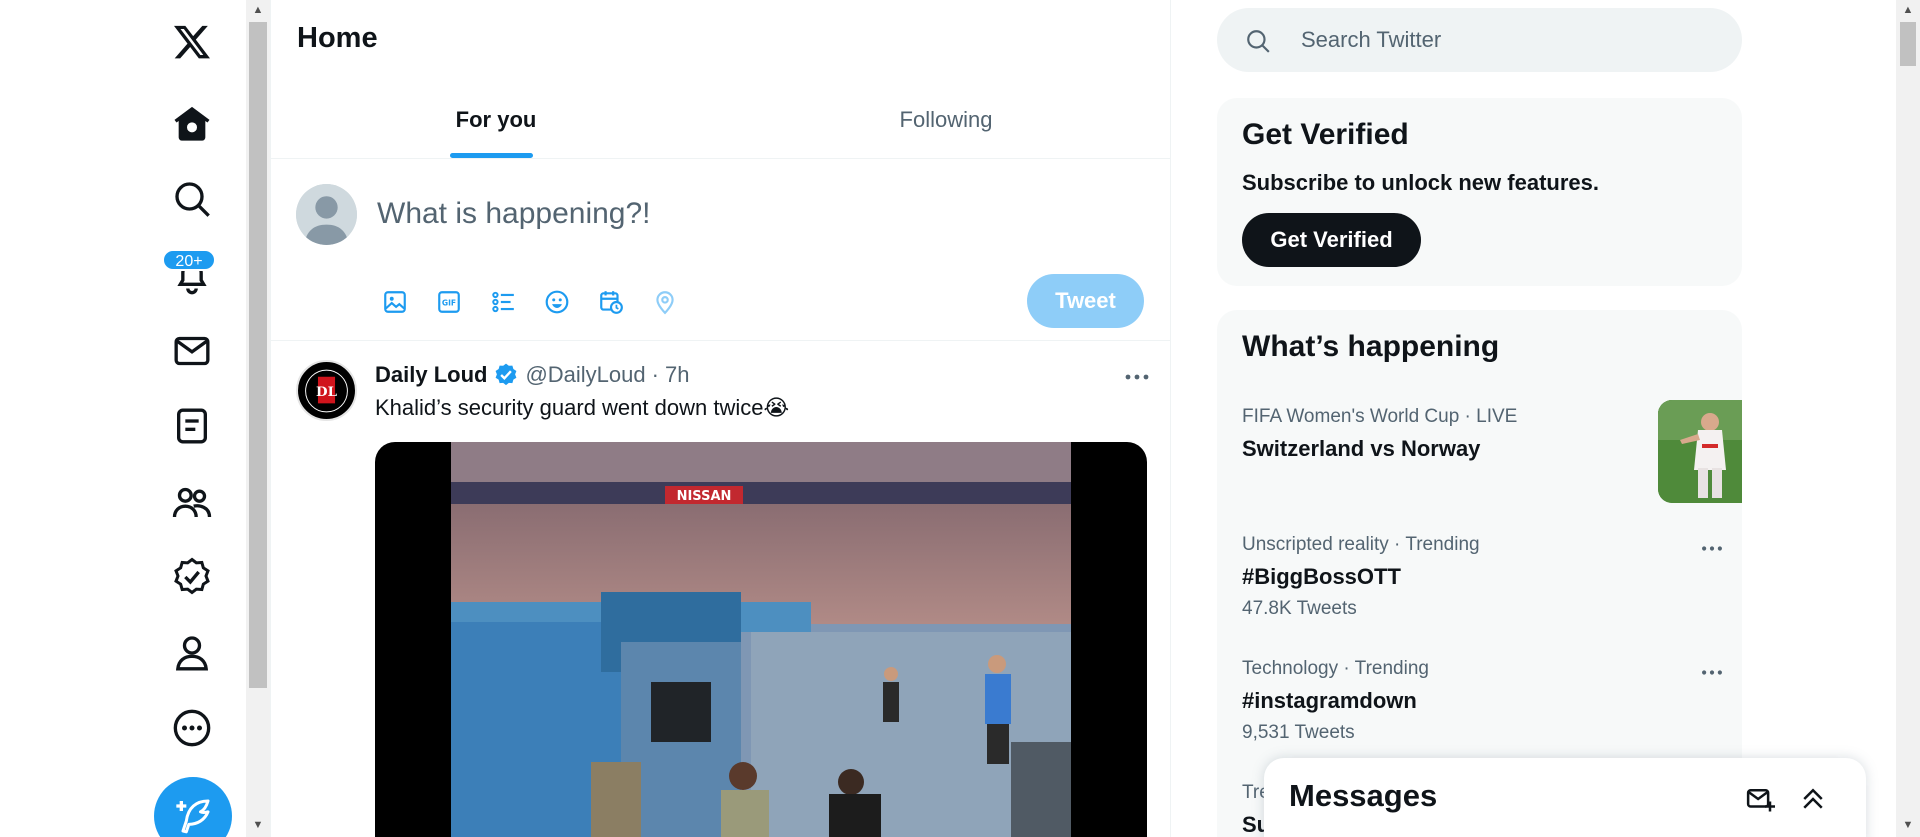  I want to click on verified-icon, so click(192, 577).